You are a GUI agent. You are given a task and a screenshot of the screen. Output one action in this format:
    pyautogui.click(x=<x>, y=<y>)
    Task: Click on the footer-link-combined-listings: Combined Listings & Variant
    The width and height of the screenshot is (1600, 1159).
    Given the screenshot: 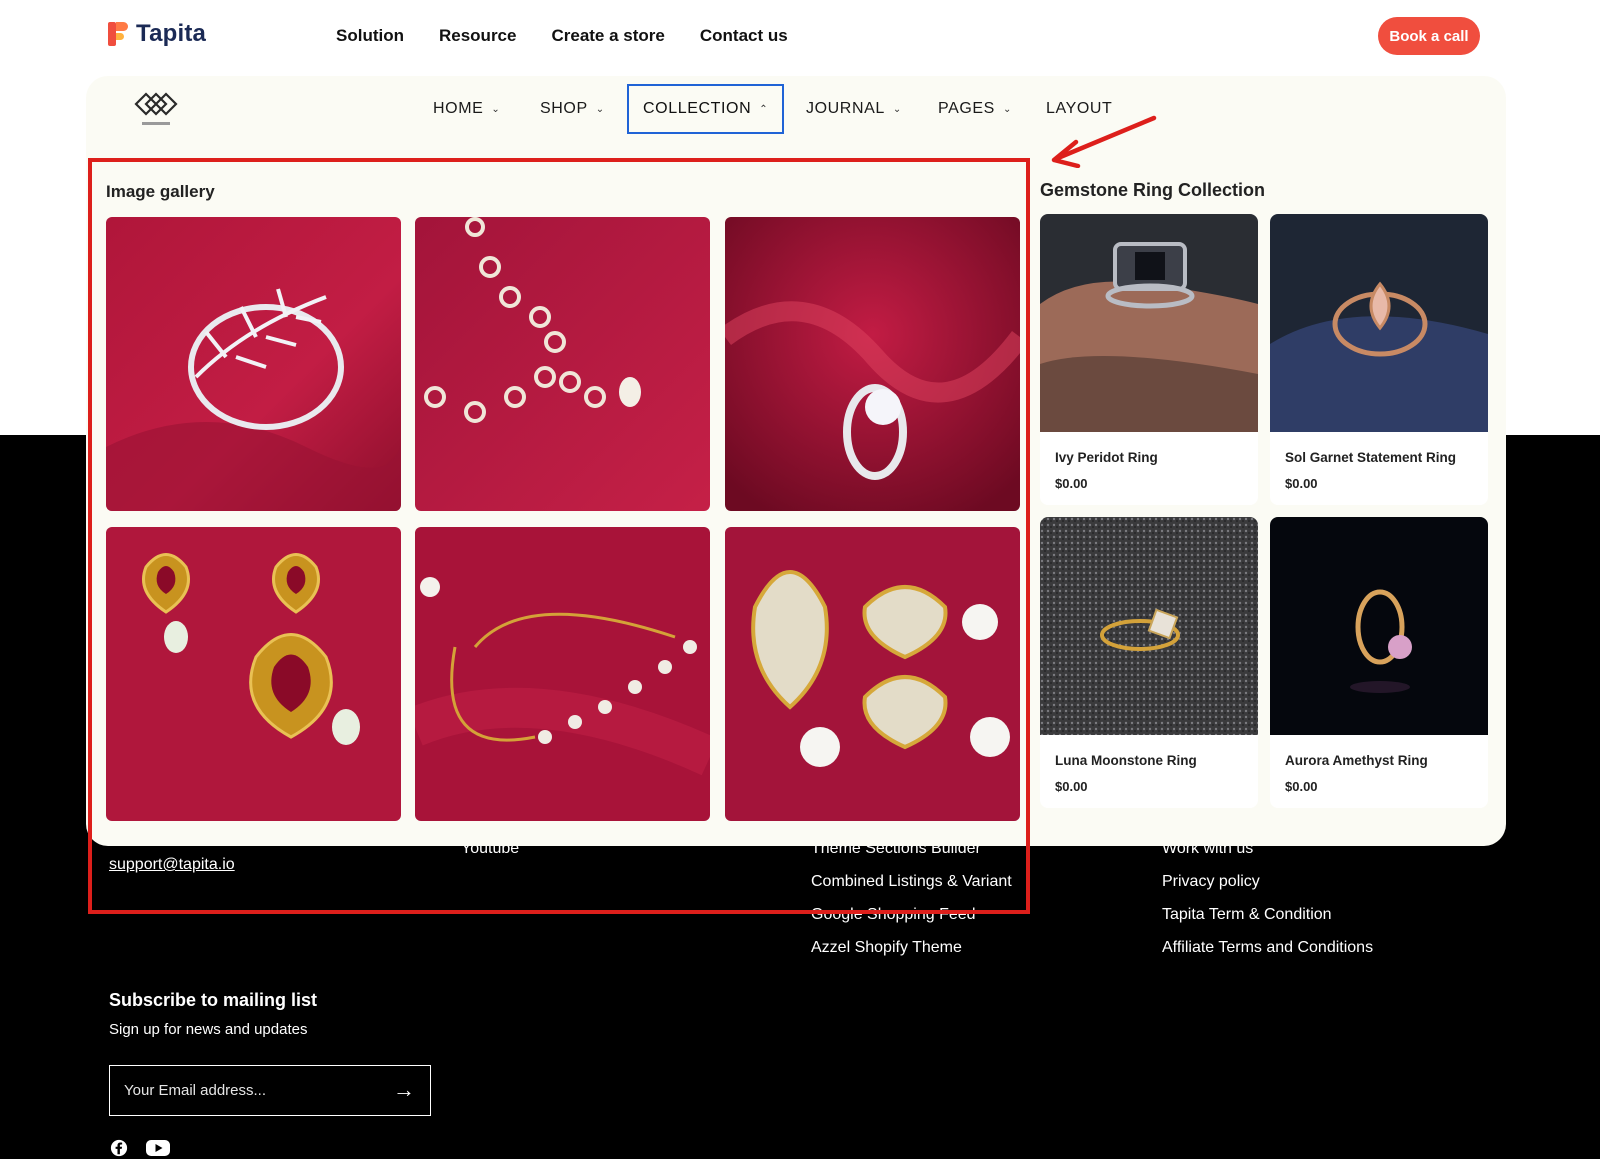 What is the action you would take?
    pyautogui.click(x=911, y=882)
    